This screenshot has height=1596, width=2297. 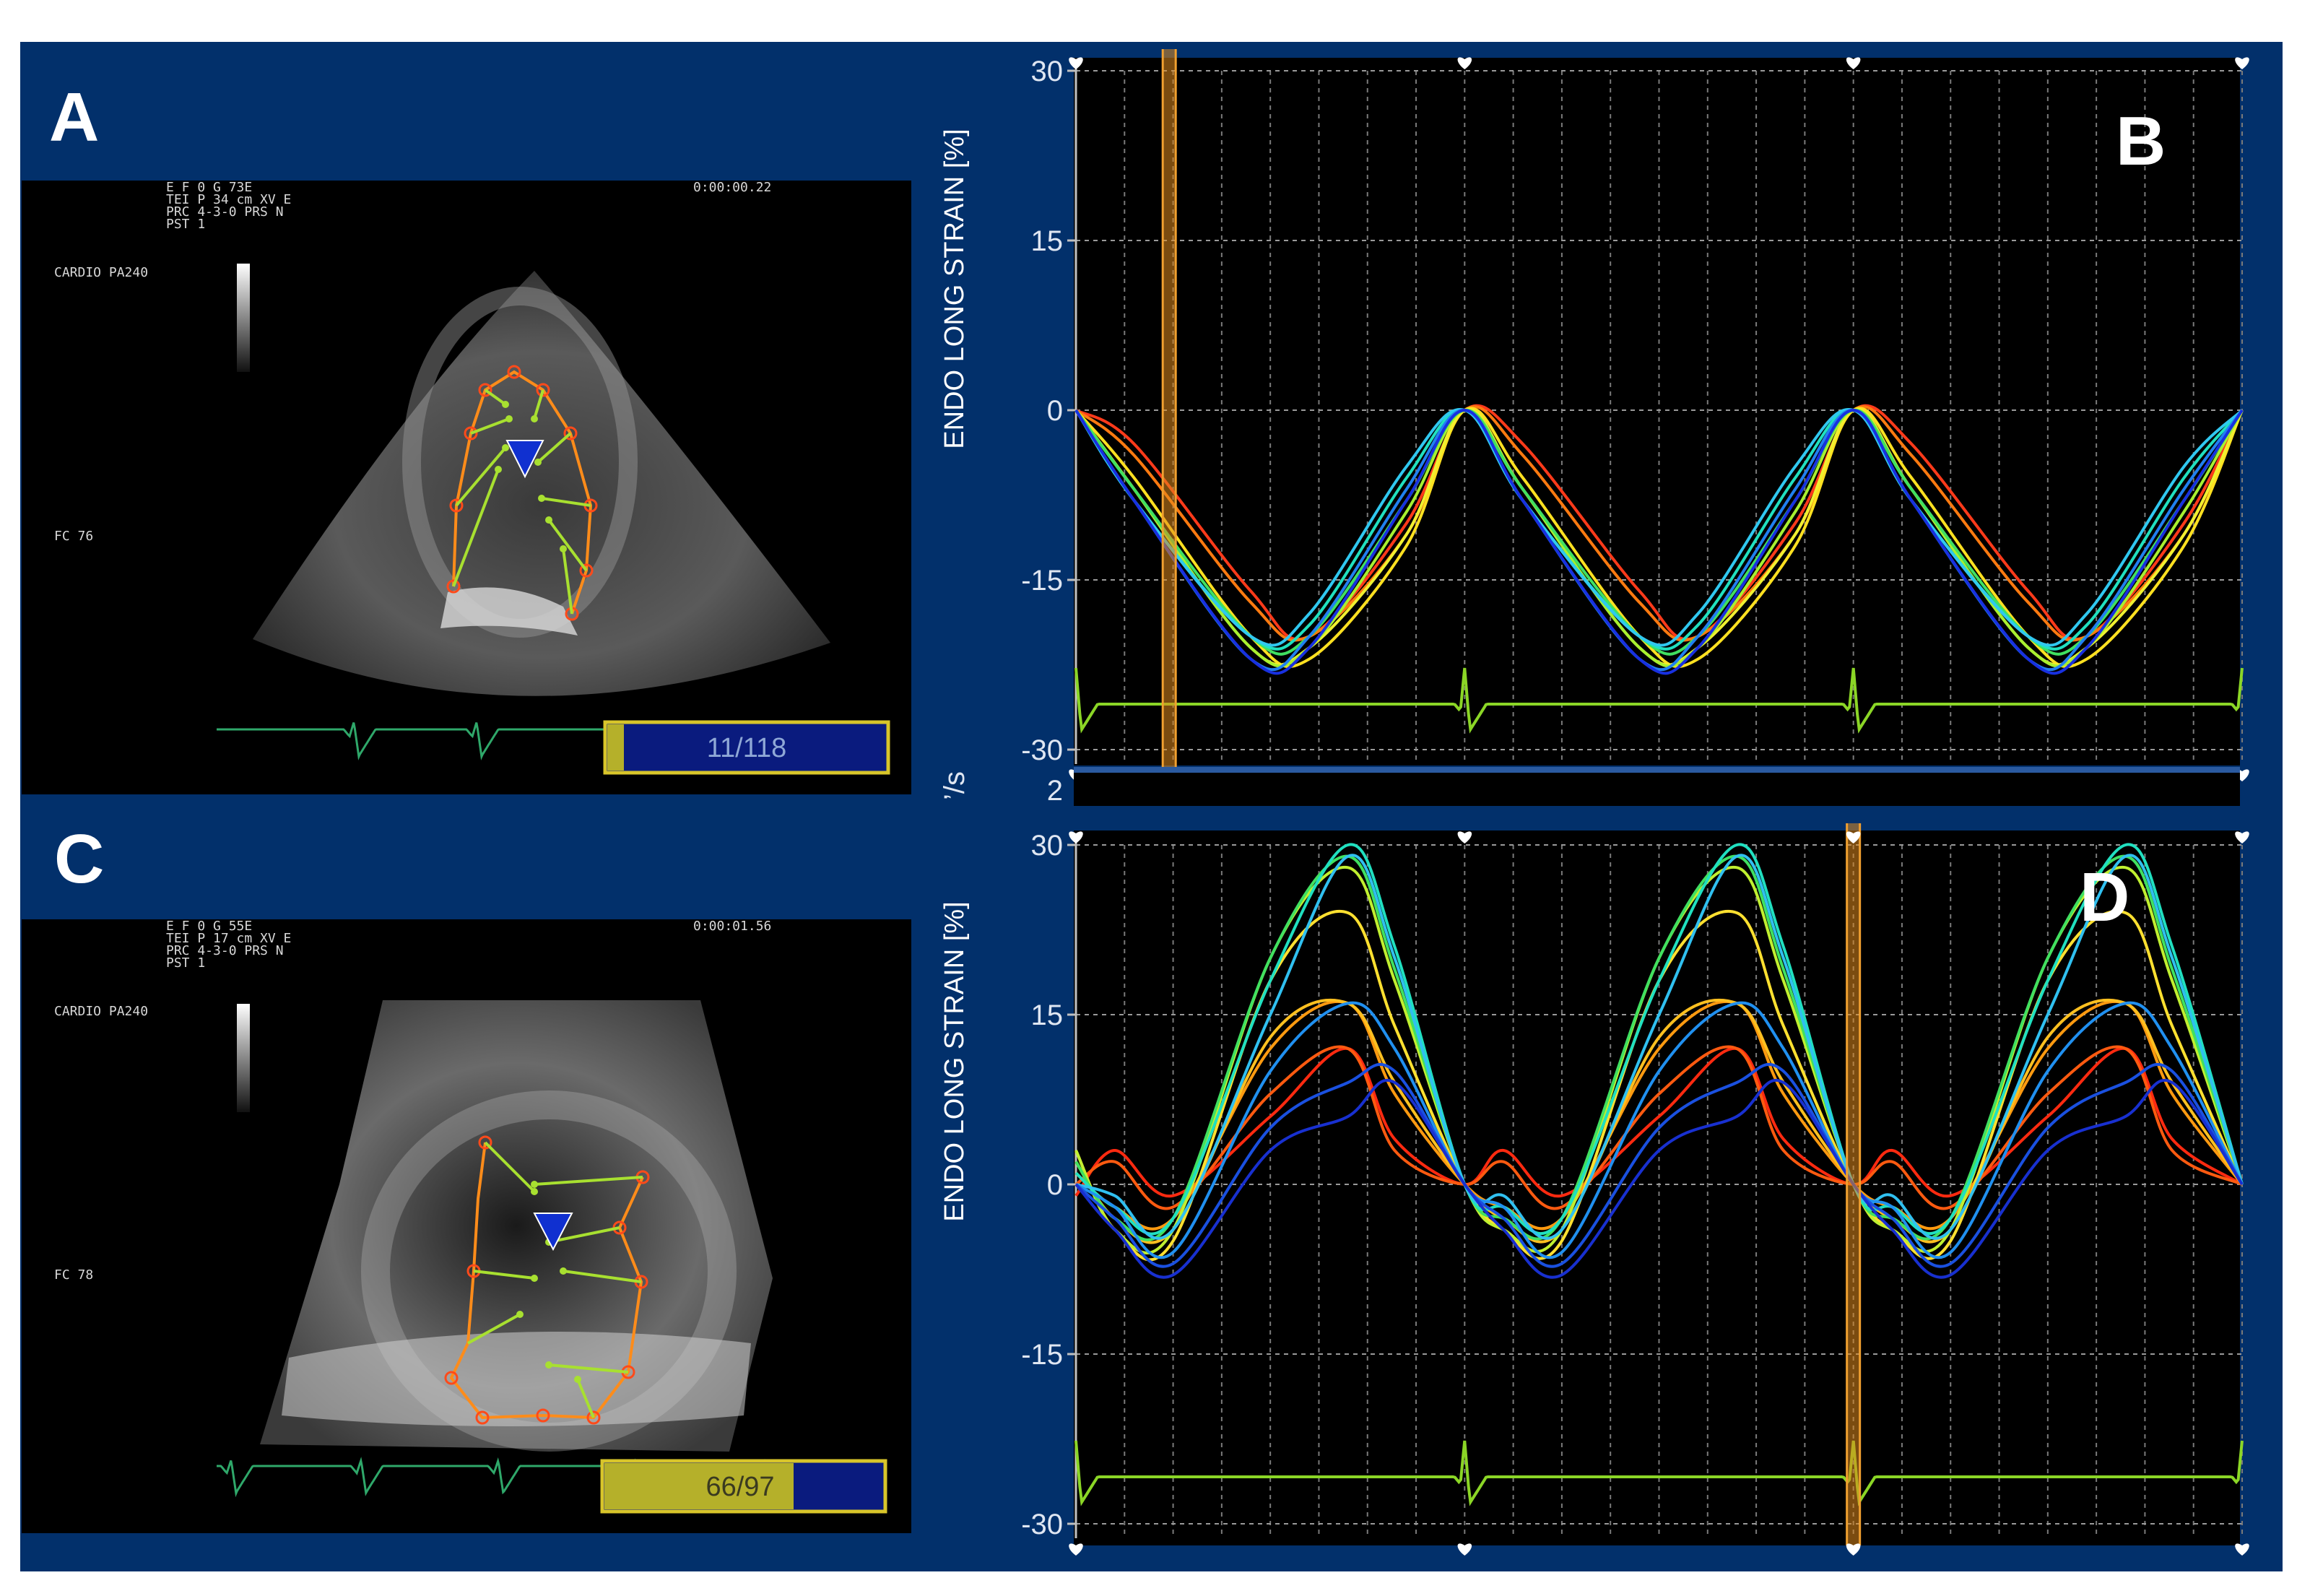 I want to click on panel-letter-d: D, so click(x=2105, y=897).